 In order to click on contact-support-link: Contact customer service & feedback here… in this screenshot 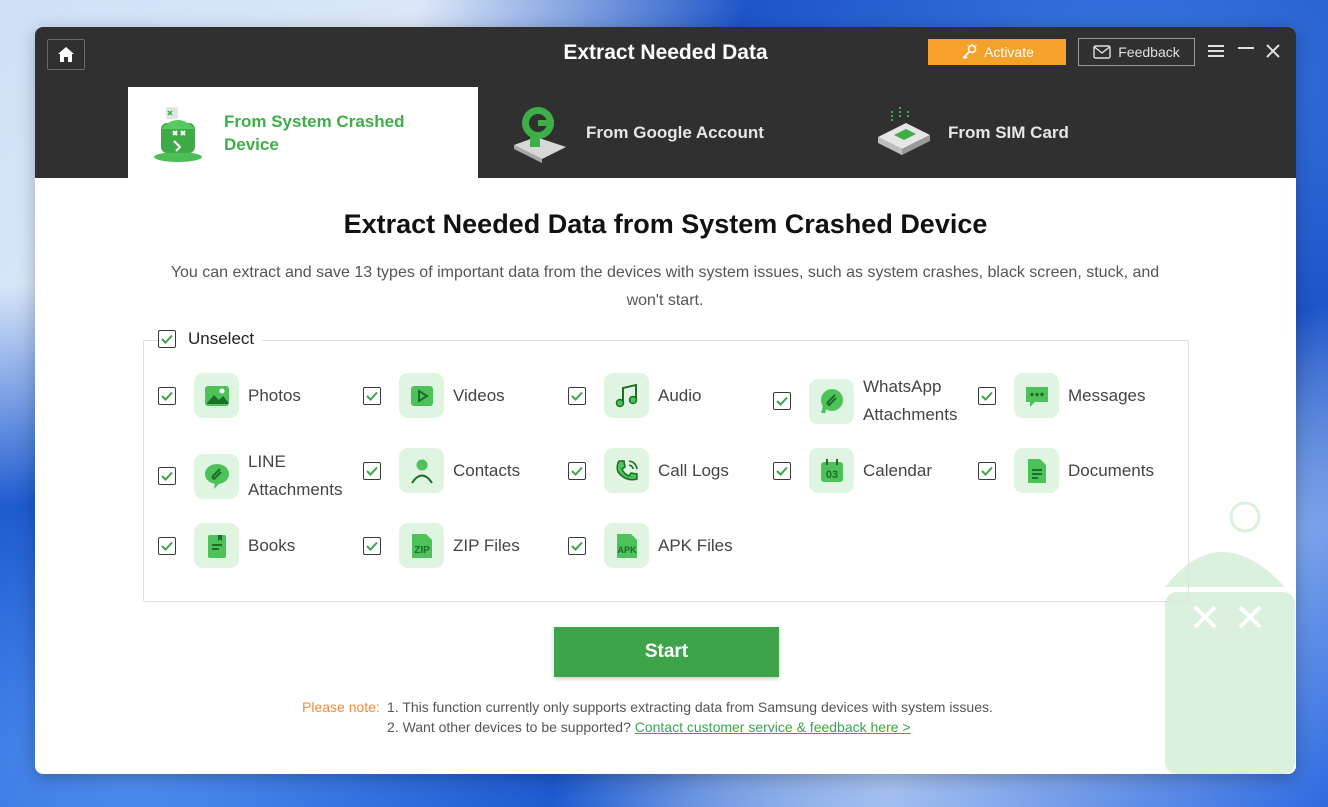, I will do `click(773, 727)`.